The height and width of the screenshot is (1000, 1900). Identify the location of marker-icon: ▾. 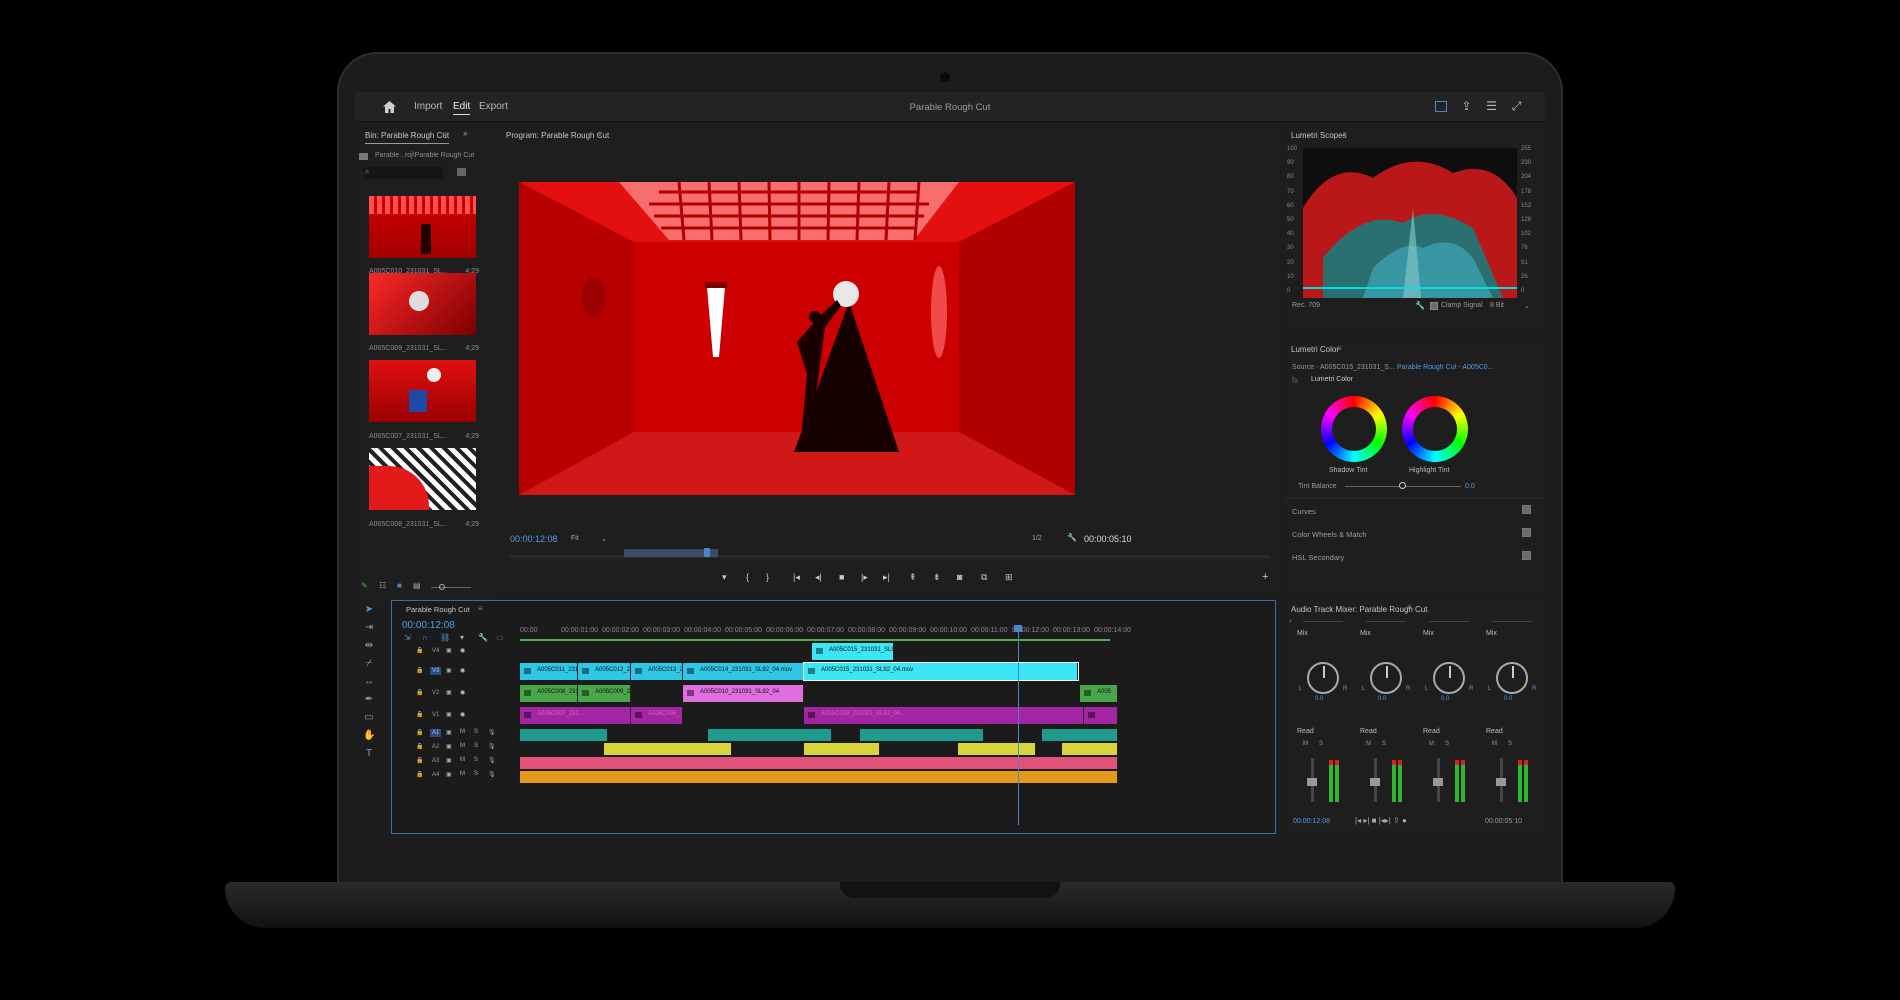
(724, 577).